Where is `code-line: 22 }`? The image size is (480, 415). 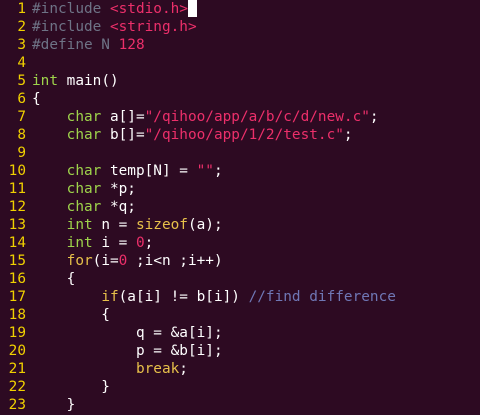
code-line: 22 } is located at coordinates (240, 387).